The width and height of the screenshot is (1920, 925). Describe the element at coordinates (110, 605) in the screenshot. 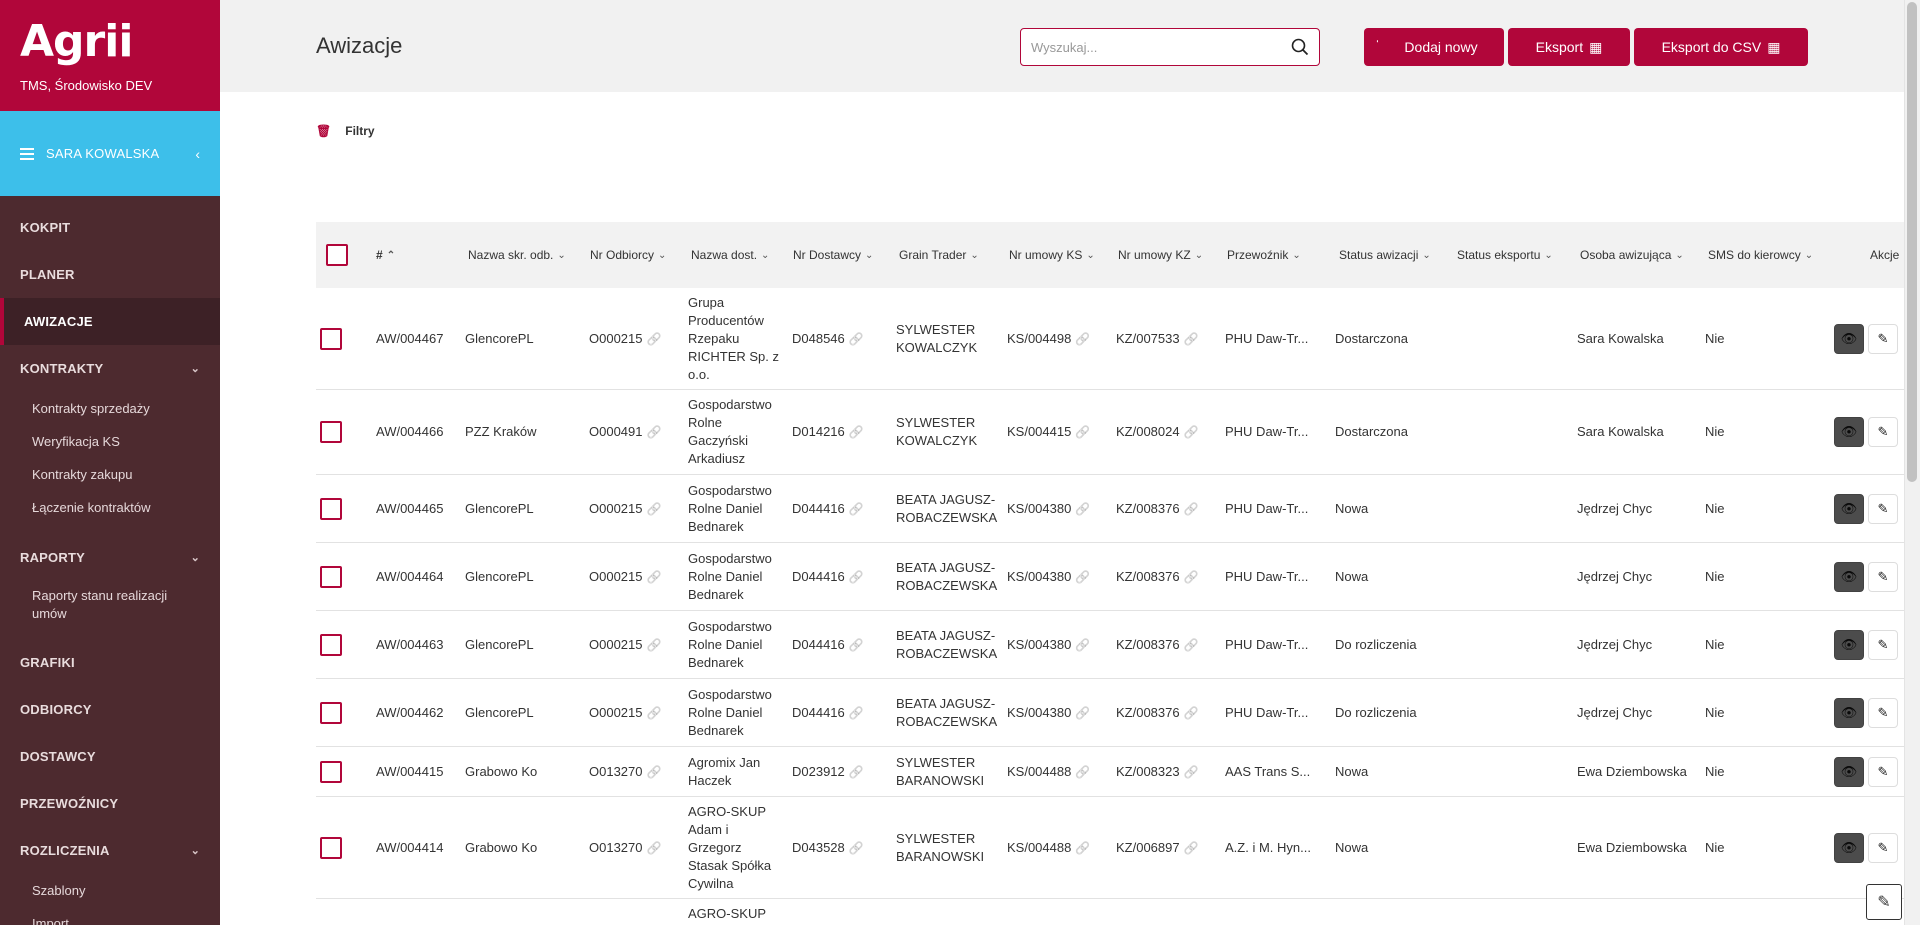

I see `sub-item-raporty-stanu: Raporty stanu realizacji umów` at that location.